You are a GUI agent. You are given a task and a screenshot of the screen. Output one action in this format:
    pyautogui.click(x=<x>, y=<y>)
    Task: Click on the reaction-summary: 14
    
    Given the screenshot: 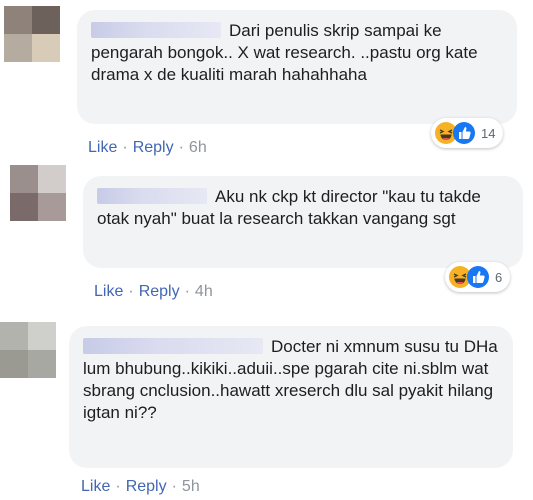 What is the action you would take?
    pyautogui.click(x=467, y=133)
    